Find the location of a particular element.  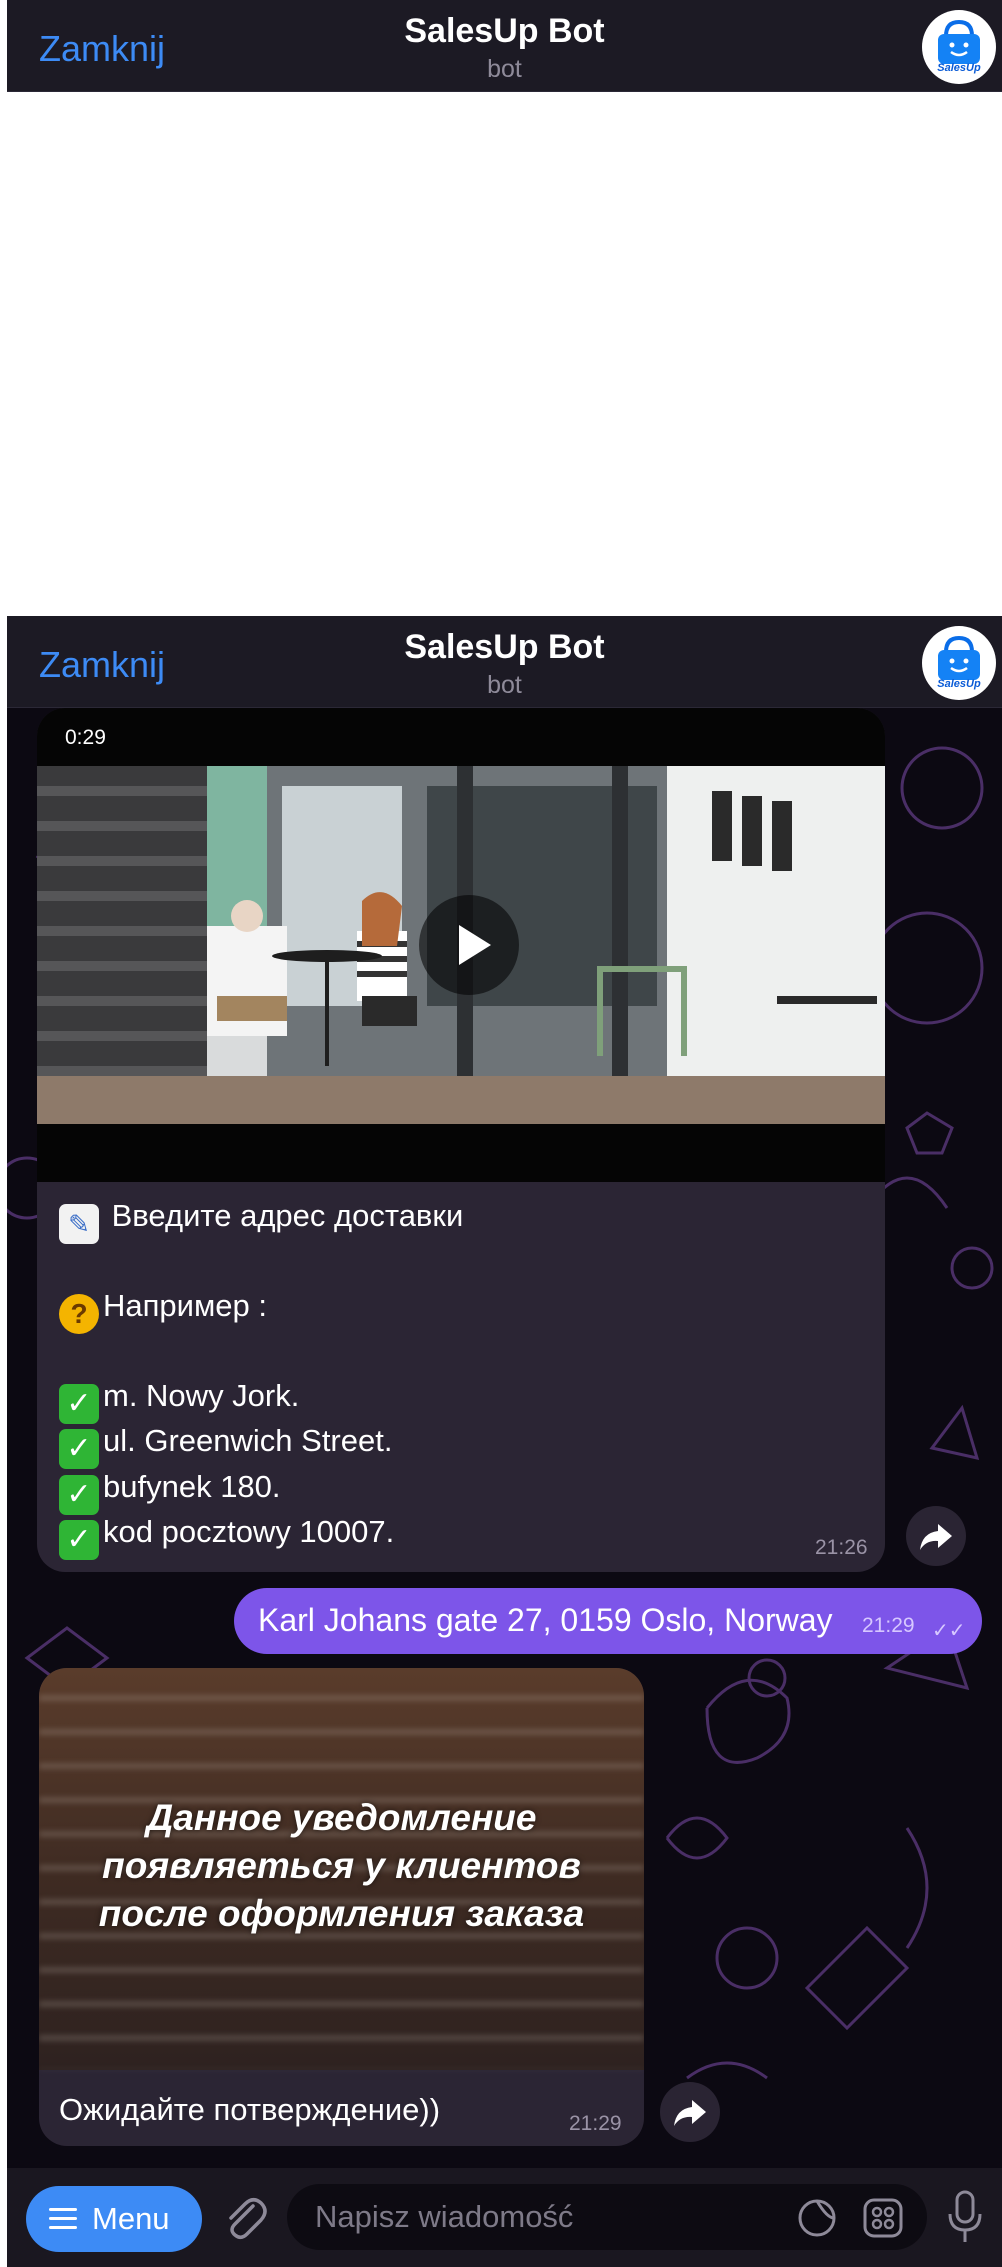

thinking-face-icon: ? is located at coordinates (79, 1314).